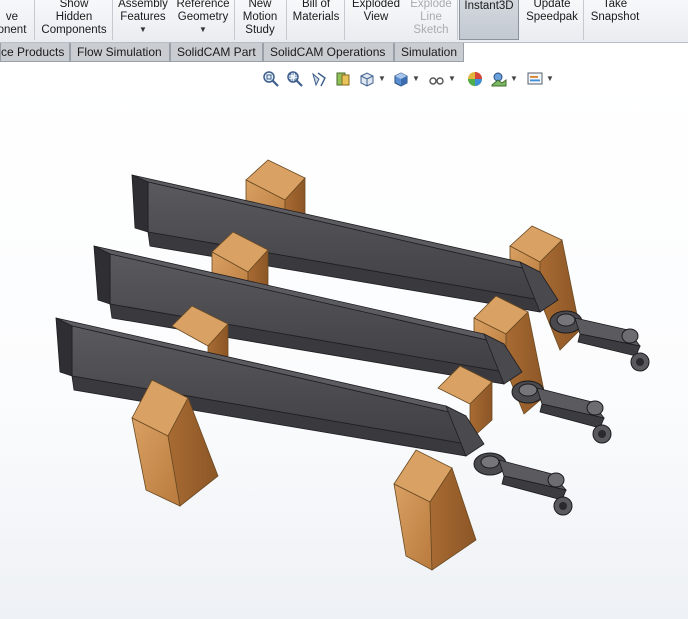 Image resolution: width=688 pixels, height=619 pixels. What do you see at coordinates (435, 510) in the screenshot?
I see `wood-support-front-right` at bounding box center [435, 510].